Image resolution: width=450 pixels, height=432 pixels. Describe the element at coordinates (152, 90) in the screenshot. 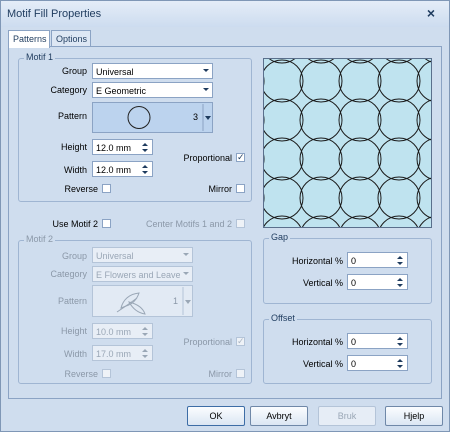

I see `motif1-category-select: E Geometric` at that location.